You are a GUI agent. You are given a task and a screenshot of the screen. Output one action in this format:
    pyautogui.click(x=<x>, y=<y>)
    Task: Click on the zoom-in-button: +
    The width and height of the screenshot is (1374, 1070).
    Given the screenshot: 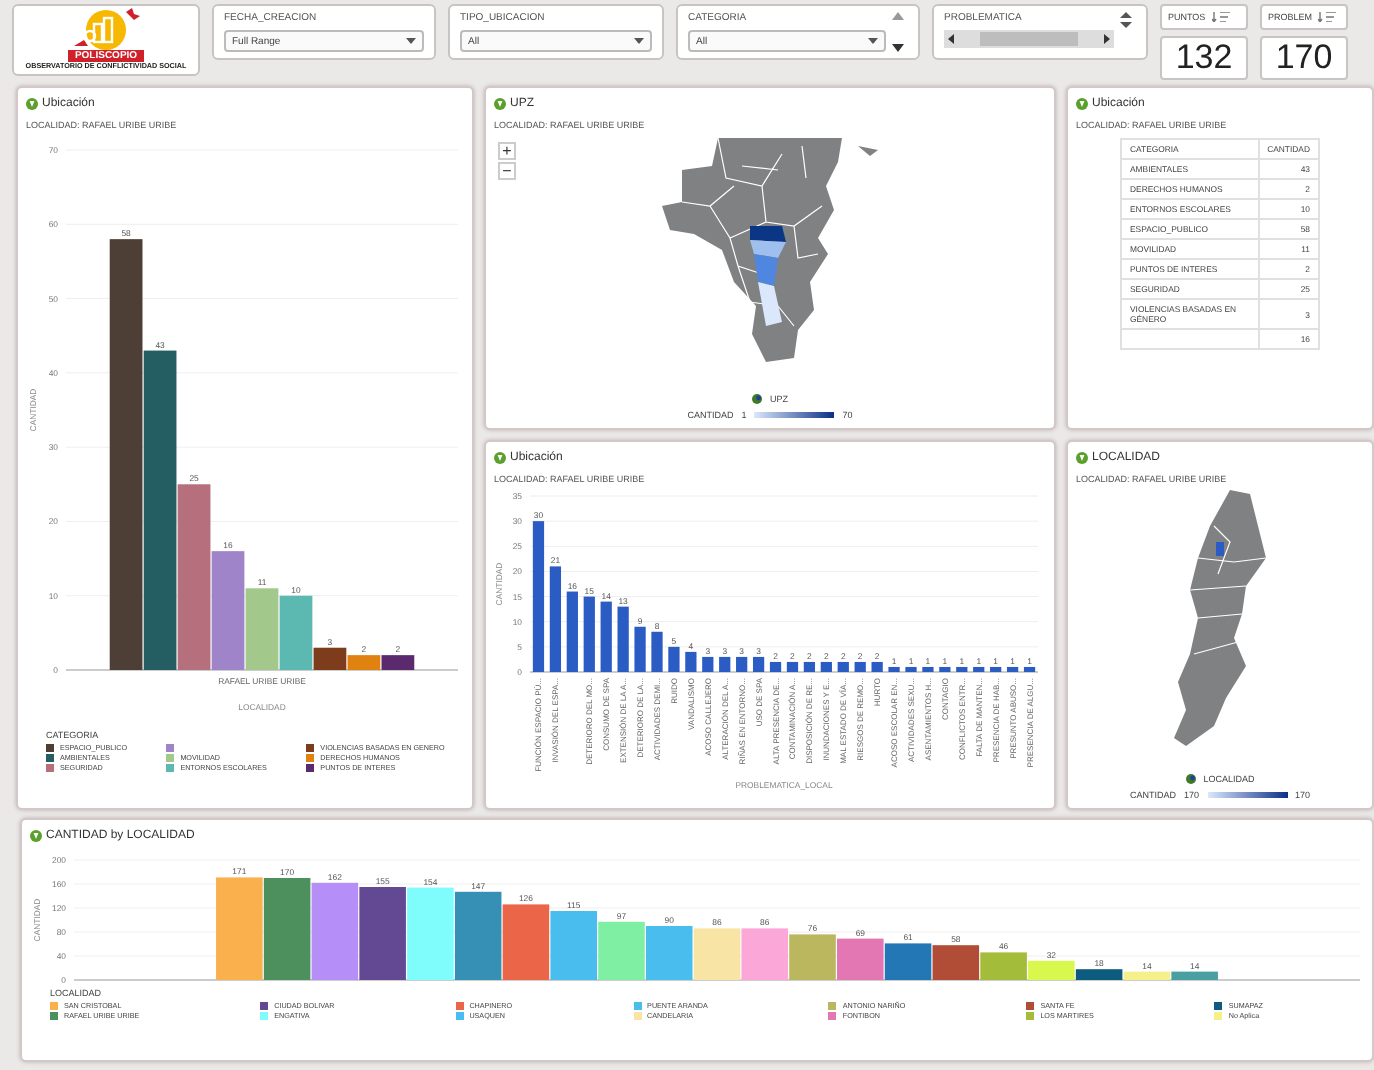 What is the action you would take?
    pyautogui.click(x=507, y=151)
    